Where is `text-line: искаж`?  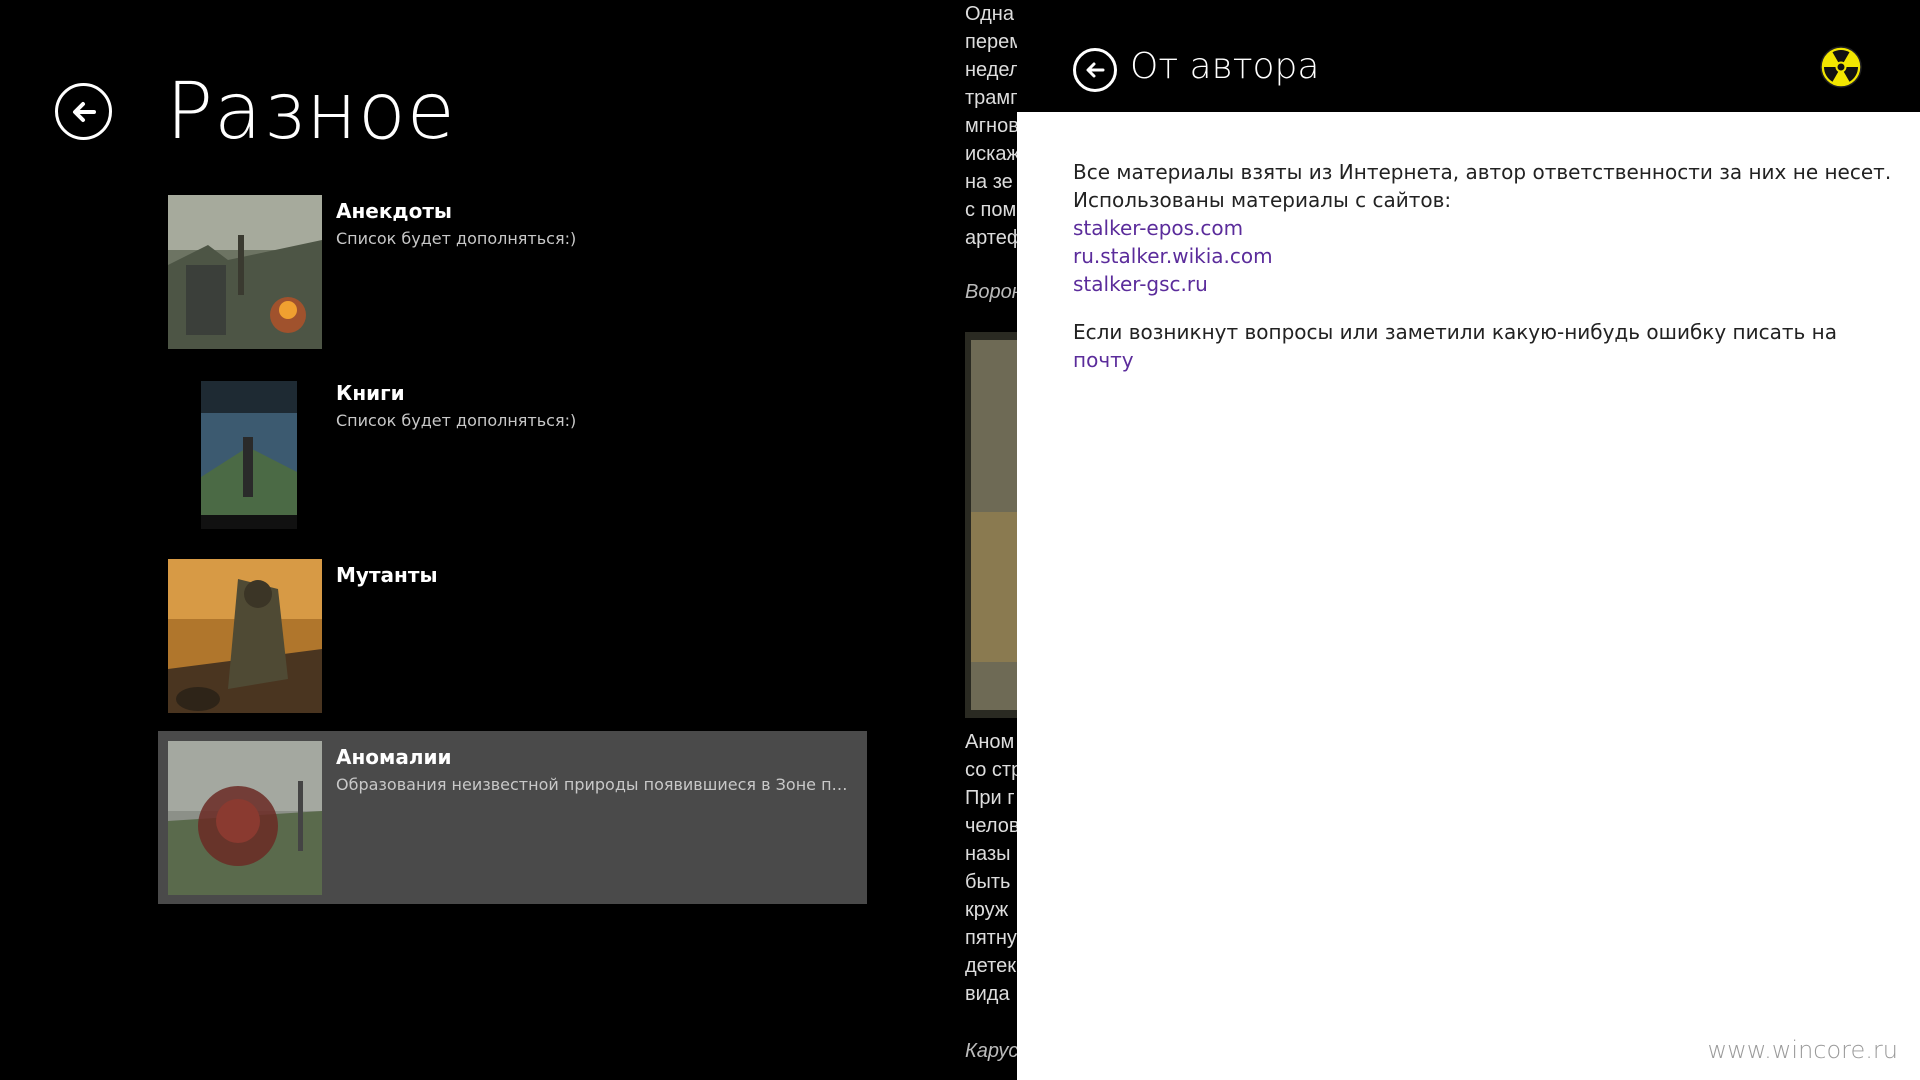
text-line: искаж is located at coordinates (991, 154).